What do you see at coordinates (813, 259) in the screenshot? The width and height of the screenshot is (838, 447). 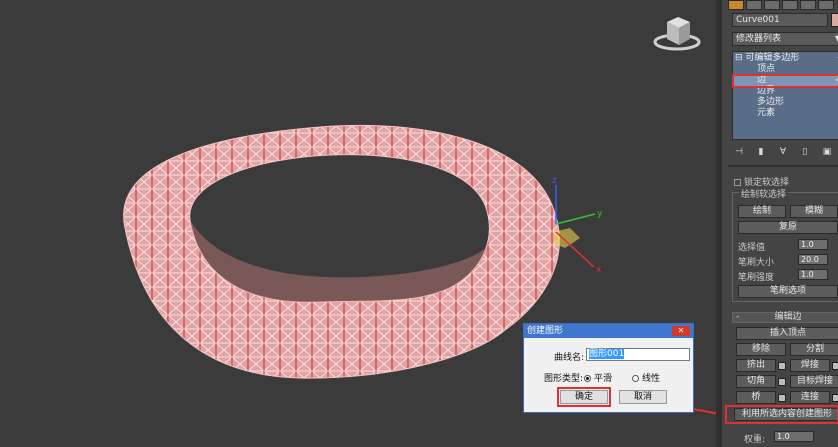 I see `brush-size-spinner: 20.0` at bounding box center [813, 259].